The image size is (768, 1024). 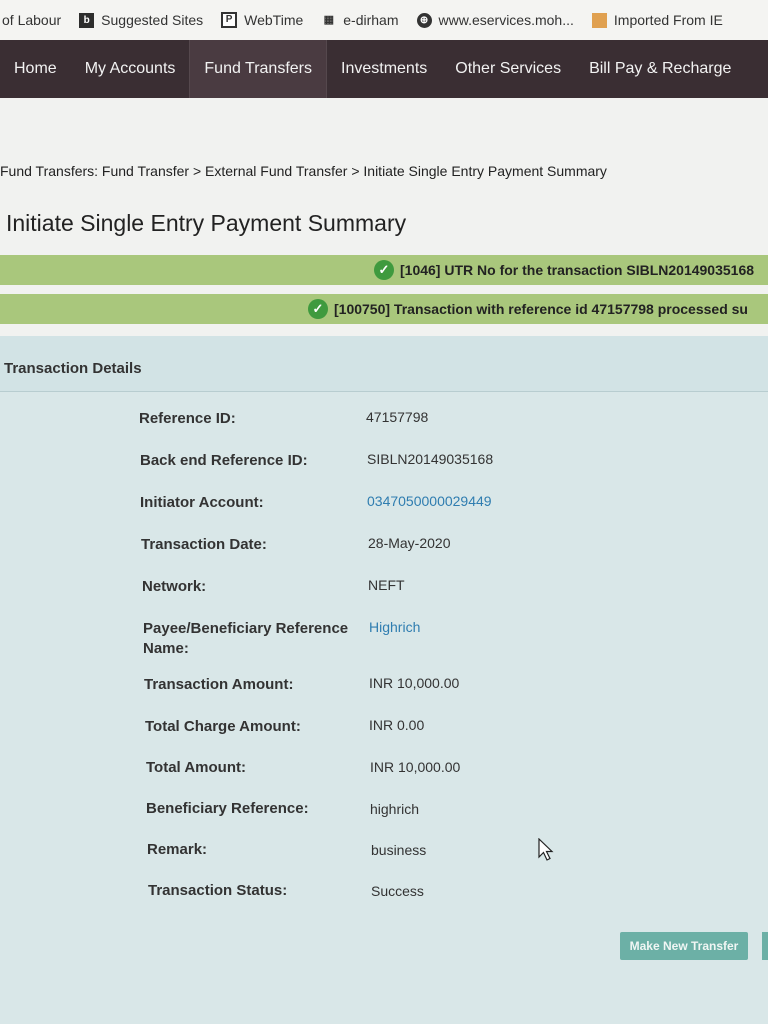 What do you see at coordinates (397, 725) in the screenshot?
I see `total-charge-value: INR 0.00` at bounding box center [397, 725].